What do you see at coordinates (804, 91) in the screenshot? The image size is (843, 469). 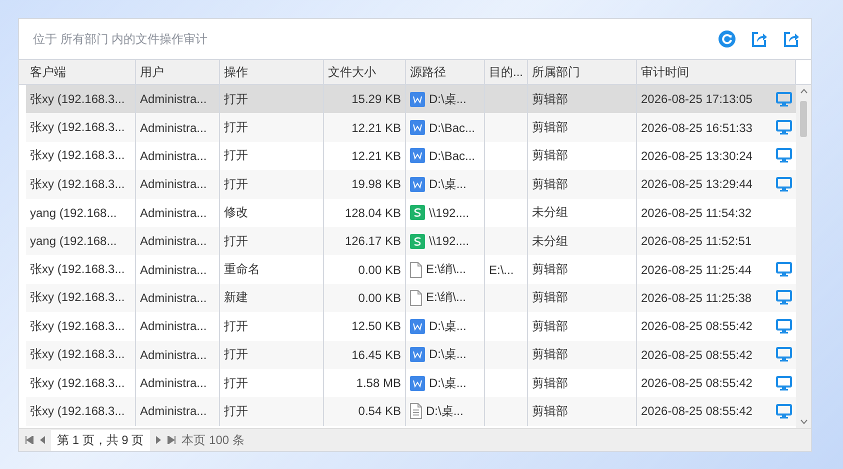 I see `chevron-up-icon` at bounding box center [804, 91].